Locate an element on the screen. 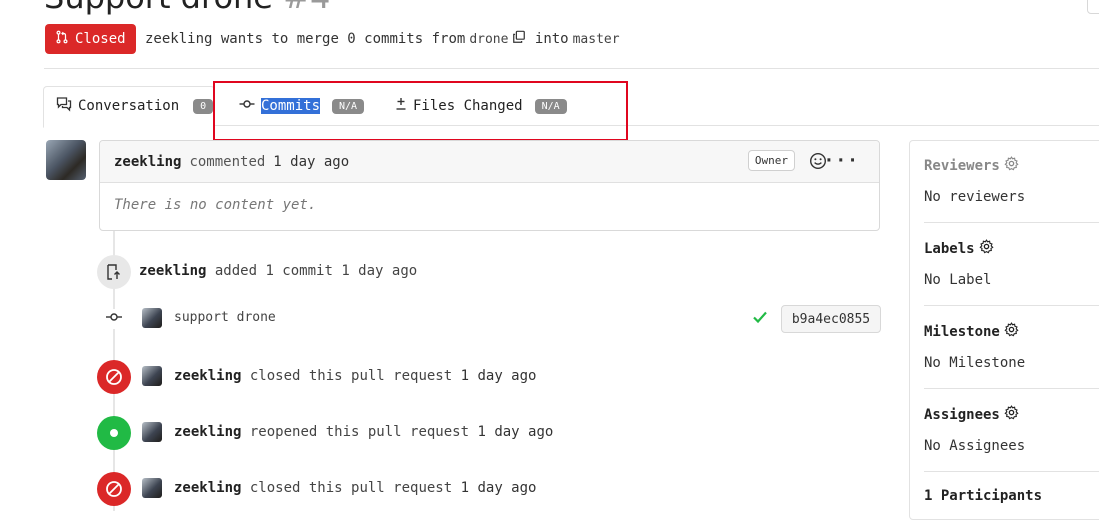  comment-header: zeekling commented 1 day ago Owner ··· is located at coordinates (489, 162).